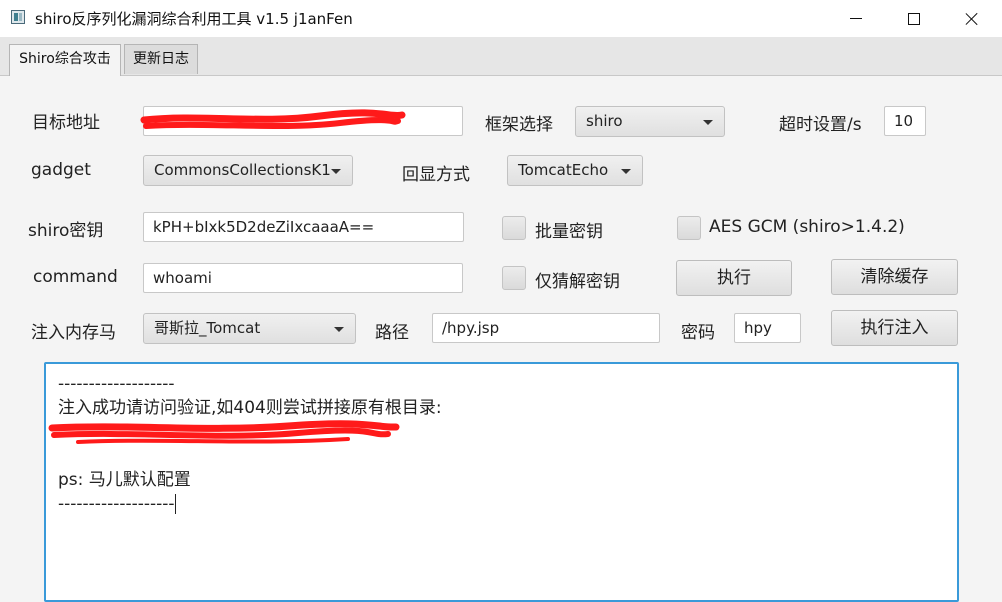 The height and width of the screenshot is (602, 1002). Describe the element at coordinates (734, 278) in the screenshot. I see `execute-button: 执行` at that location.